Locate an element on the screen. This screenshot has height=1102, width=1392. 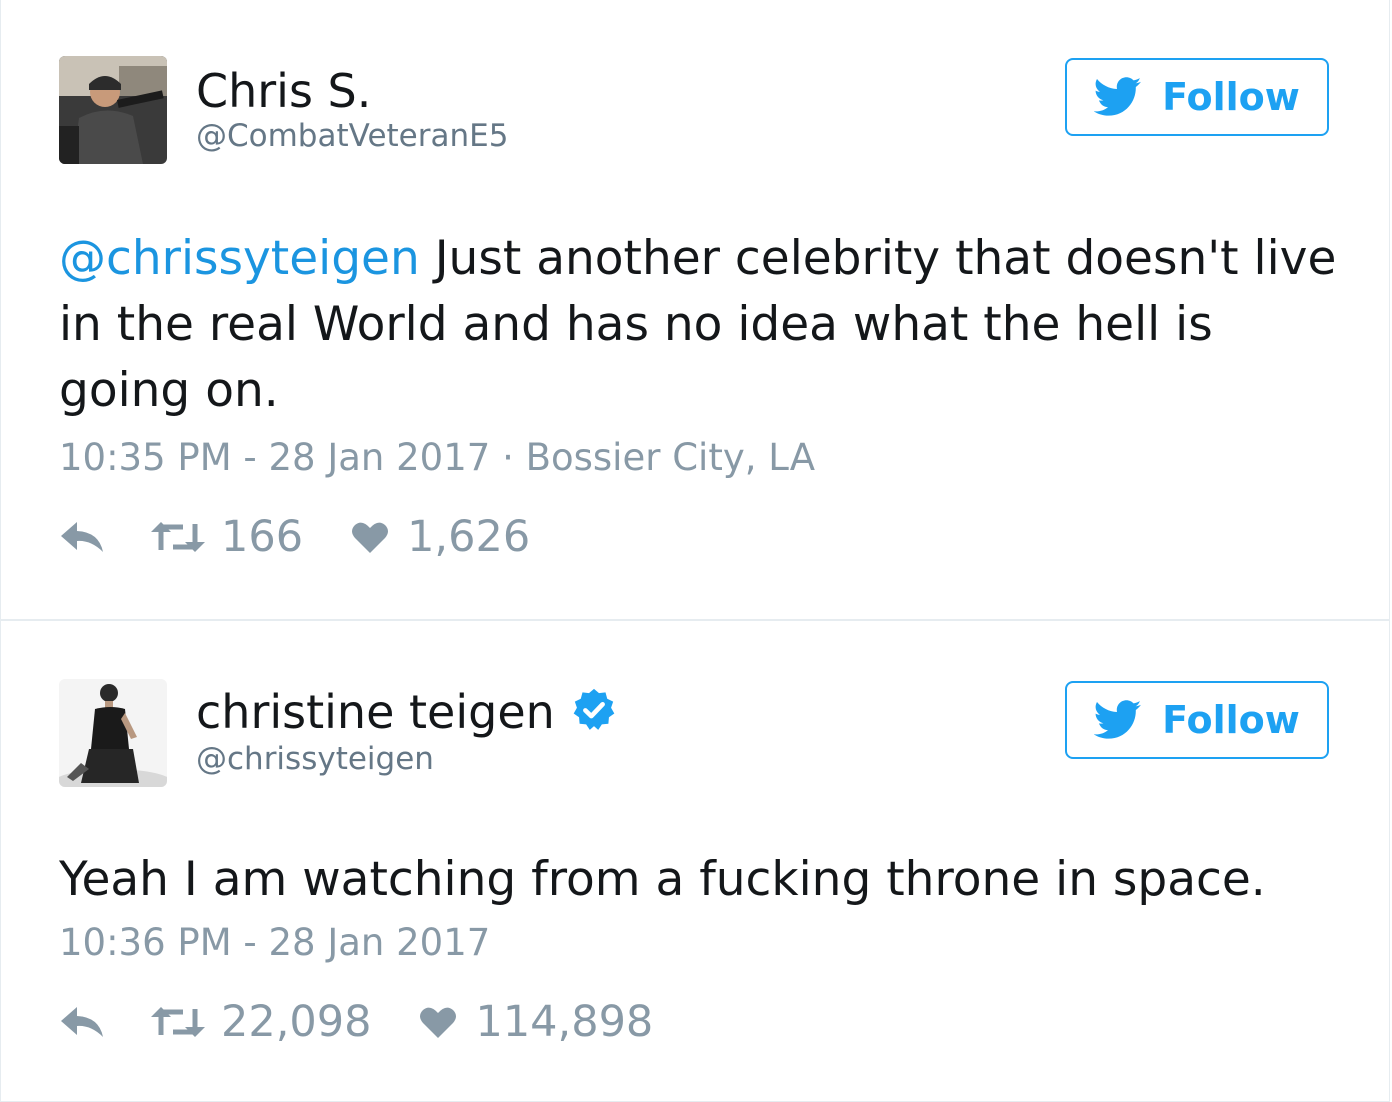
display-name-row: christine teigen is located at coordinates (406, 713).